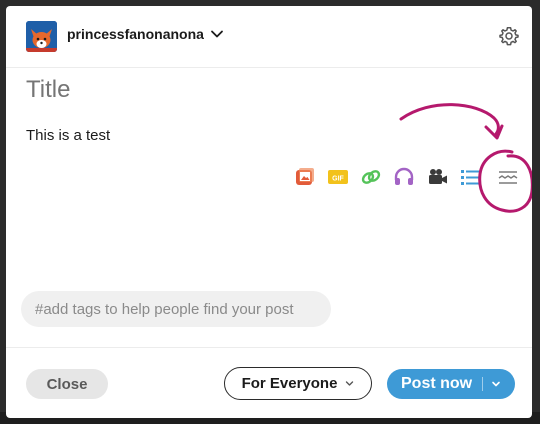  What do you see at coordinates (437, 177) in the screenshot?
I see `video-camera-icon` at bounding box center [437, 177].